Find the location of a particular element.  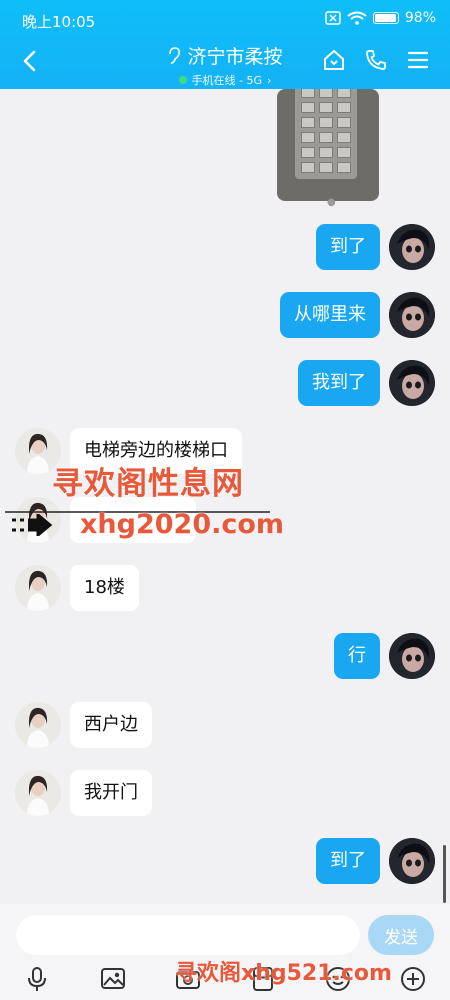

message-bubble: 从哪里来 is located at coordinates (330, 315).